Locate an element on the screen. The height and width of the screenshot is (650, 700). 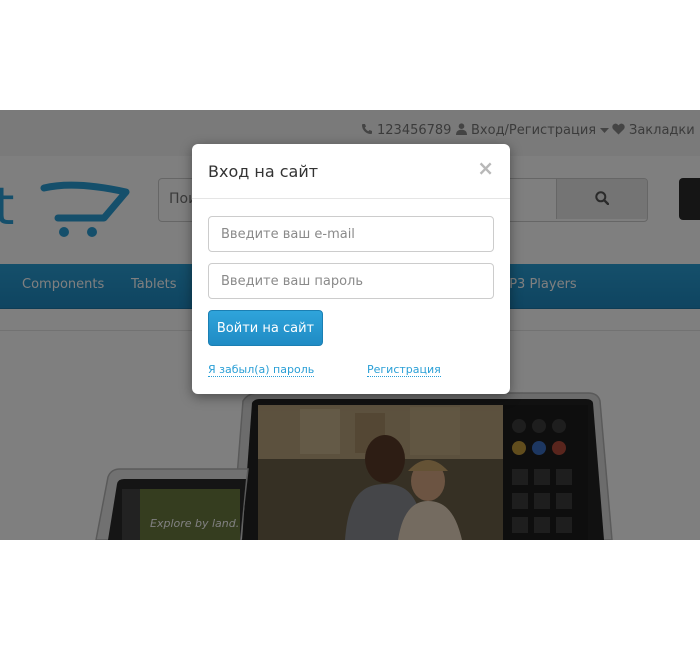
modal-header: Вход на сайт × is located at coordinates (351, 171).